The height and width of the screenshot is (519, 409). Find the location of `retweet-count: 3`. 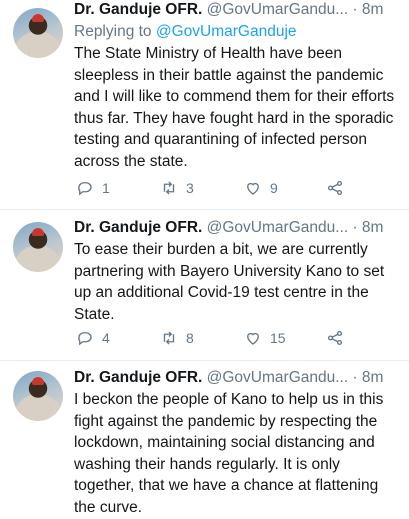

retweet-count: 3 is located at coordinates (190, 188).